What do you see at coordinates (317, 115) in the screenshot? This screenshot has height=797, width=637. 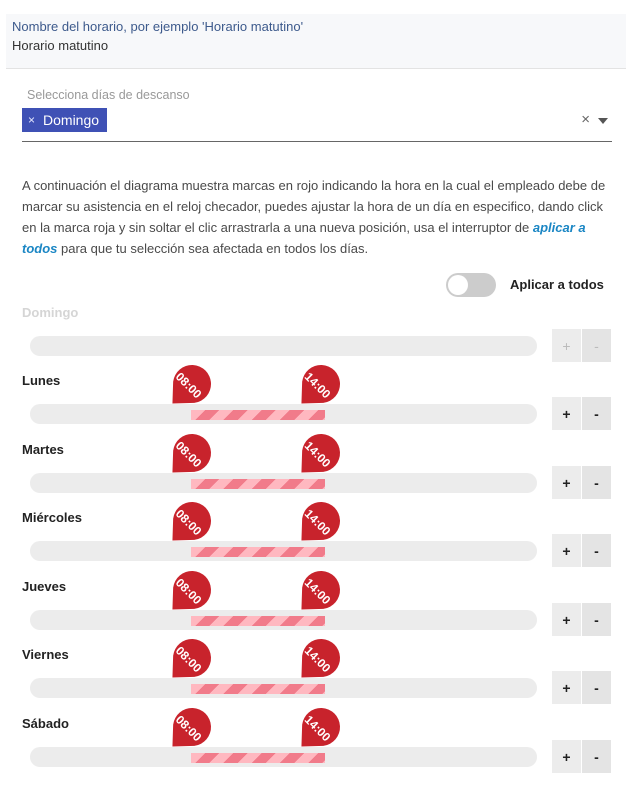 I see `rest-days-select: Selecciona días de descanso × Domingo ×` at bounding box center [317, 115].